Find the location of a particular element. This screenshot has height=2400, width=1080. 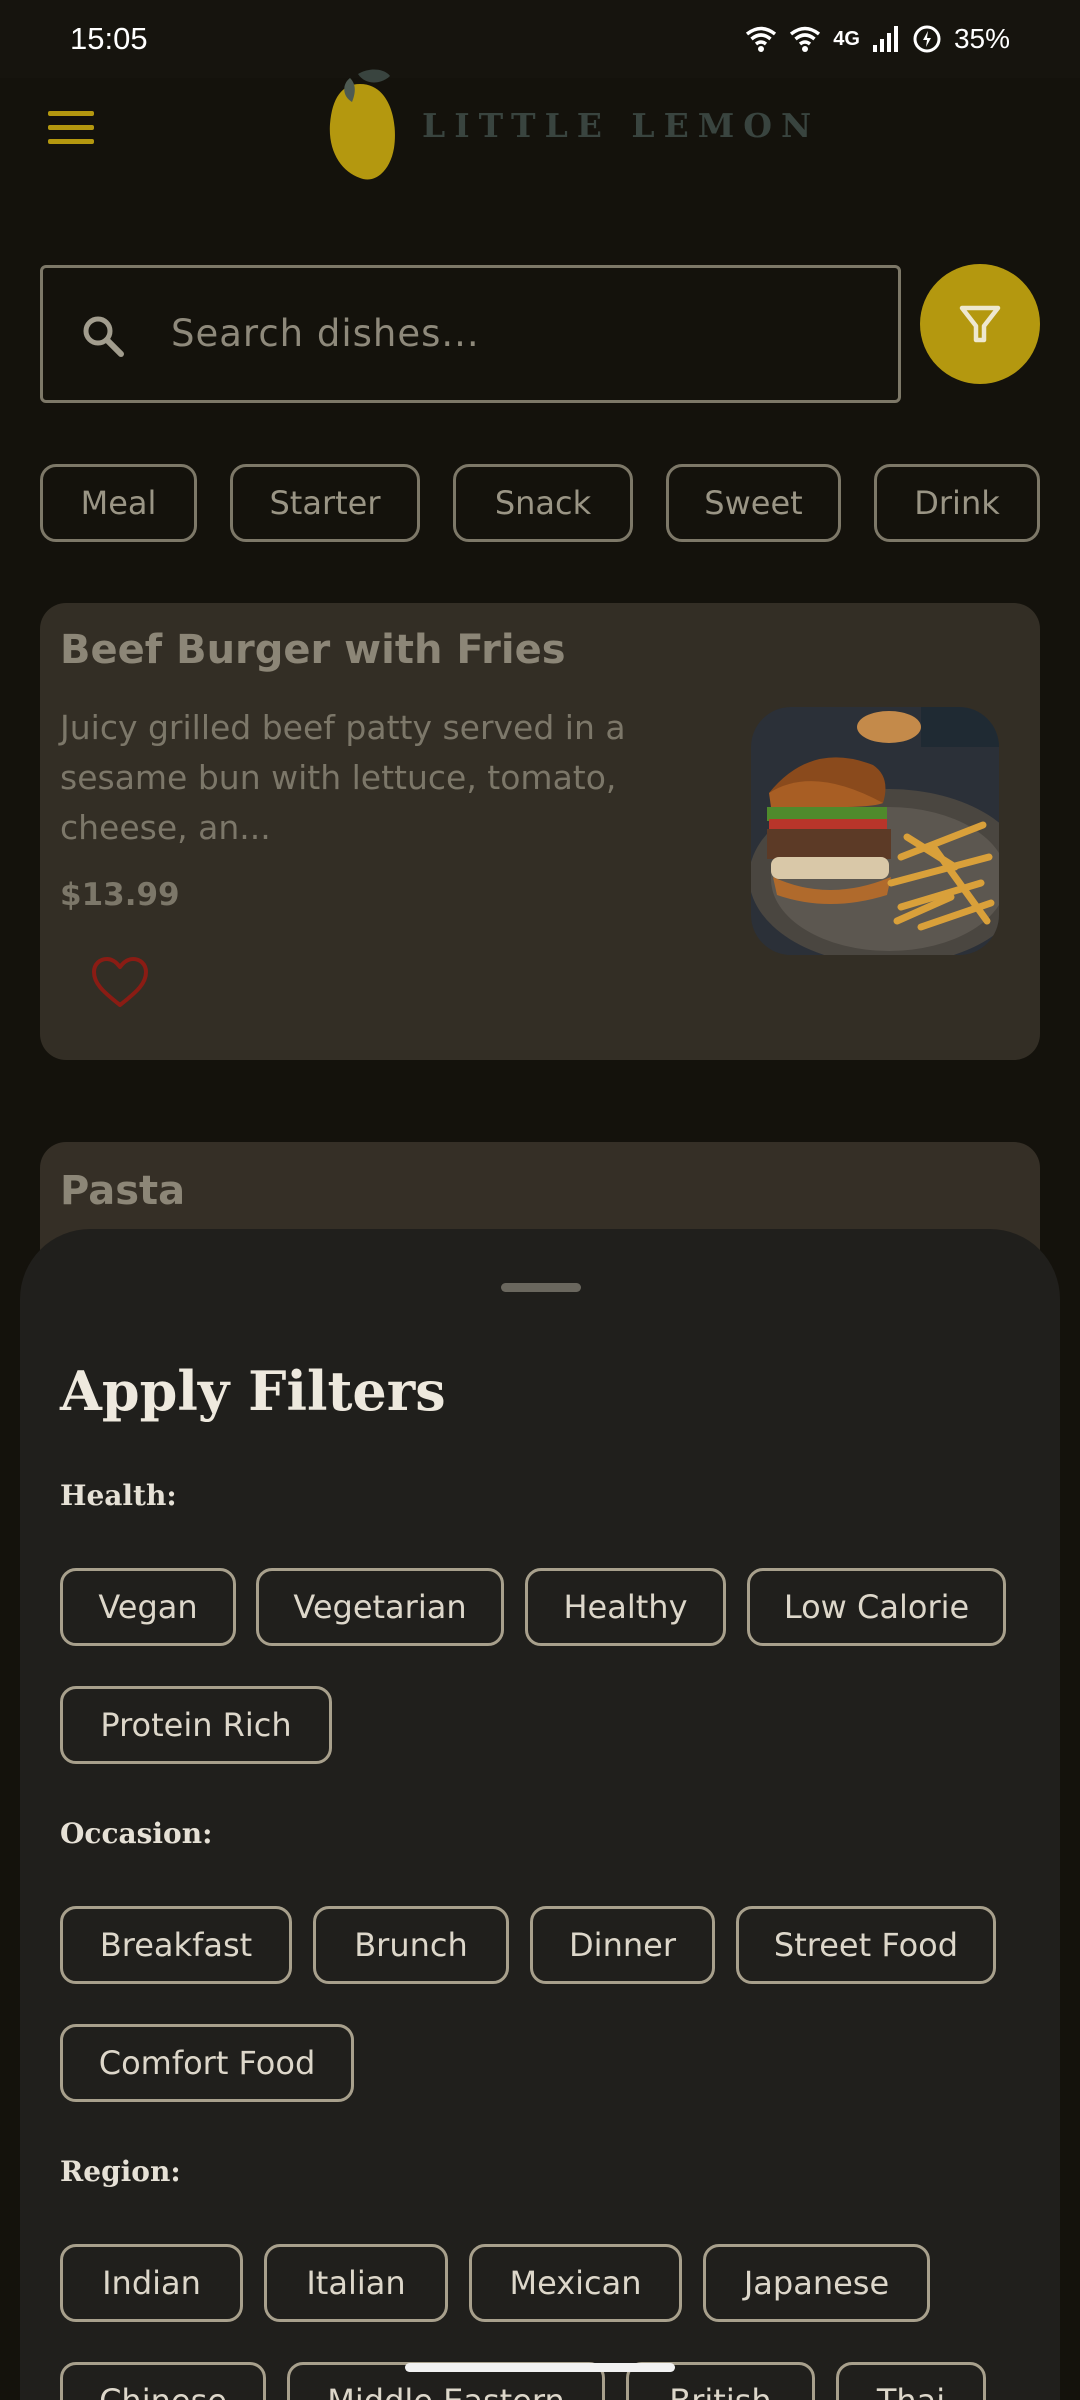

sheet-title: Apply Filters is located at coordinates (253, 1391).